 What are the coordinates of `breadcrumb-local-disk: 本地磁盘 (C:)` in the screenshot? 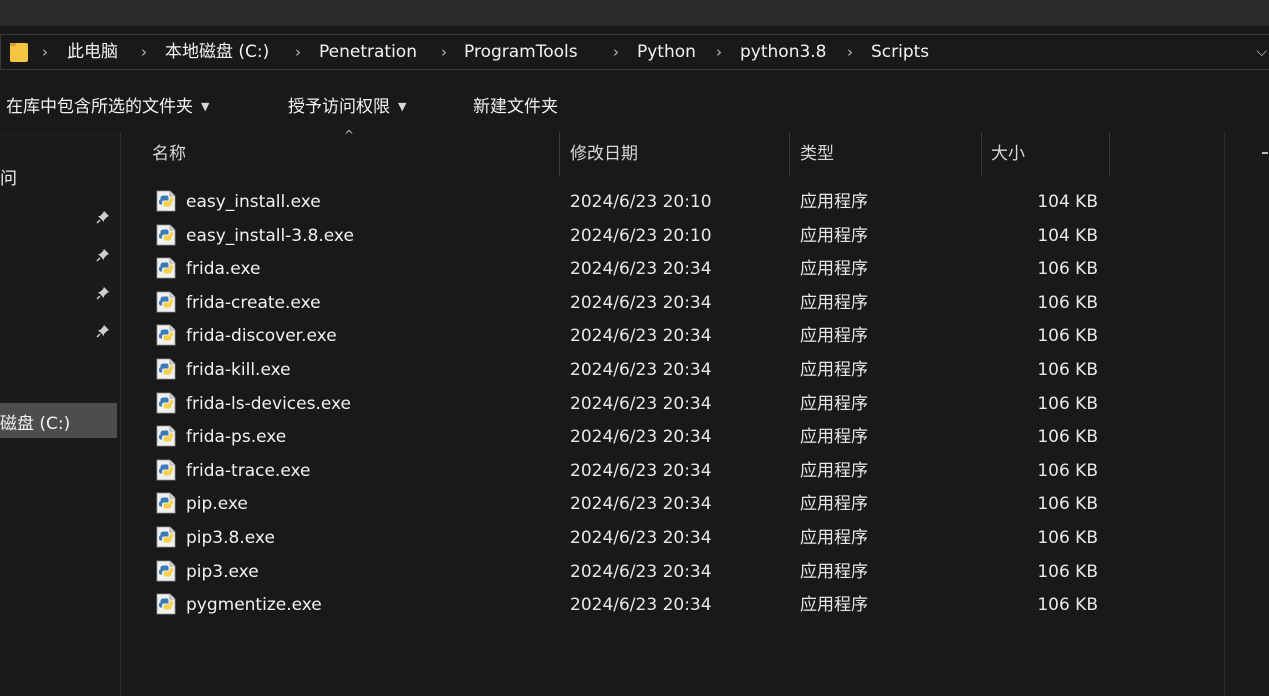 It's located at (217, 52).